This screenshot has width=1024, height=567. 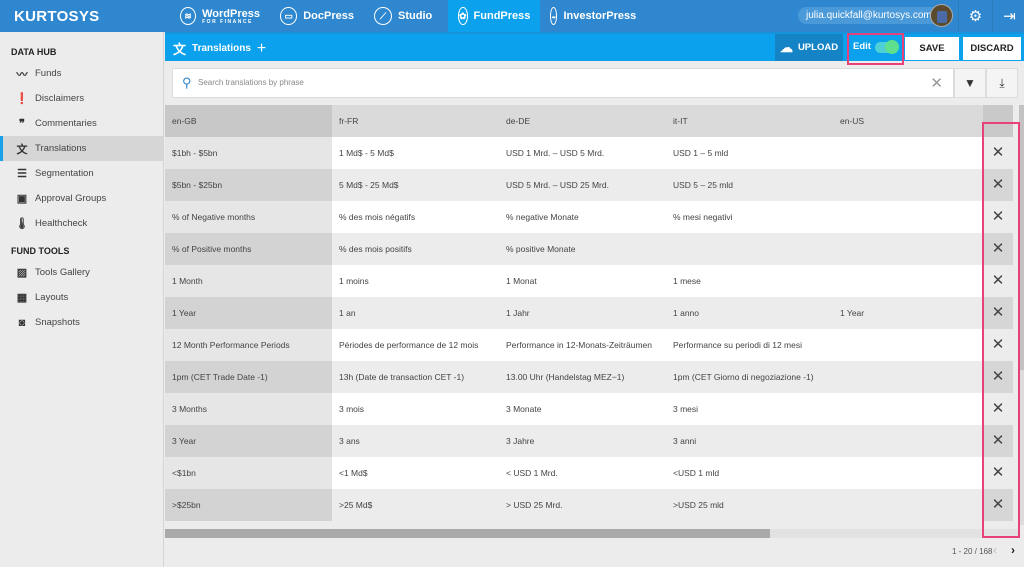 What do you see at coordinates (932, 48) in the screenshot?
I see `save-button: SAVE` at bounding box center [932, 48].